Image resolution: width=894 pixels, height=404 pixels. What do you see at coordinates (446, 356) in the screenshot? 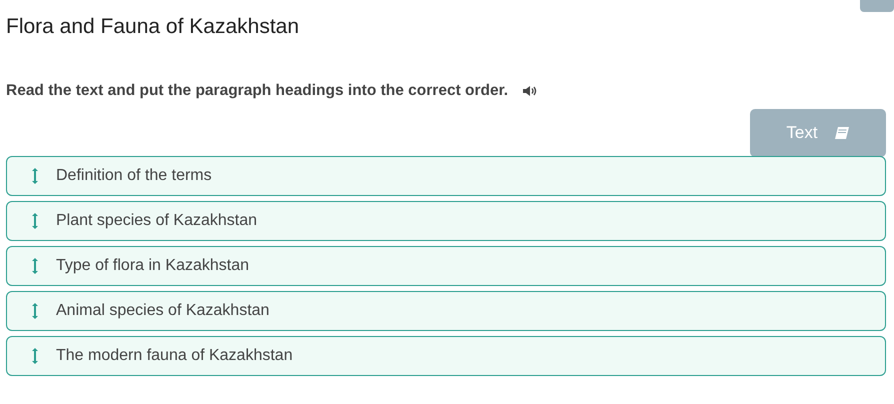
I see `heading-item: The modern fauna of Kazakhstan` at bounding box center [446, 356].